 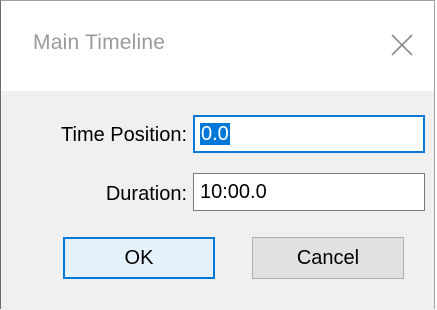 What do you see at coordinates (215, 134) in the screenshot?
I see `time-position-value: 0.0` at bounding box center [215, 134].